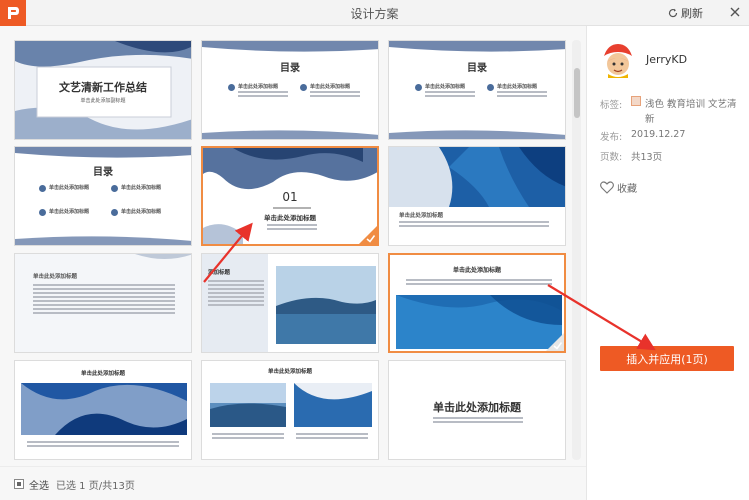 The image size is (749, 500). I want to click on refresh-button: 刷新, so click(685, 13).